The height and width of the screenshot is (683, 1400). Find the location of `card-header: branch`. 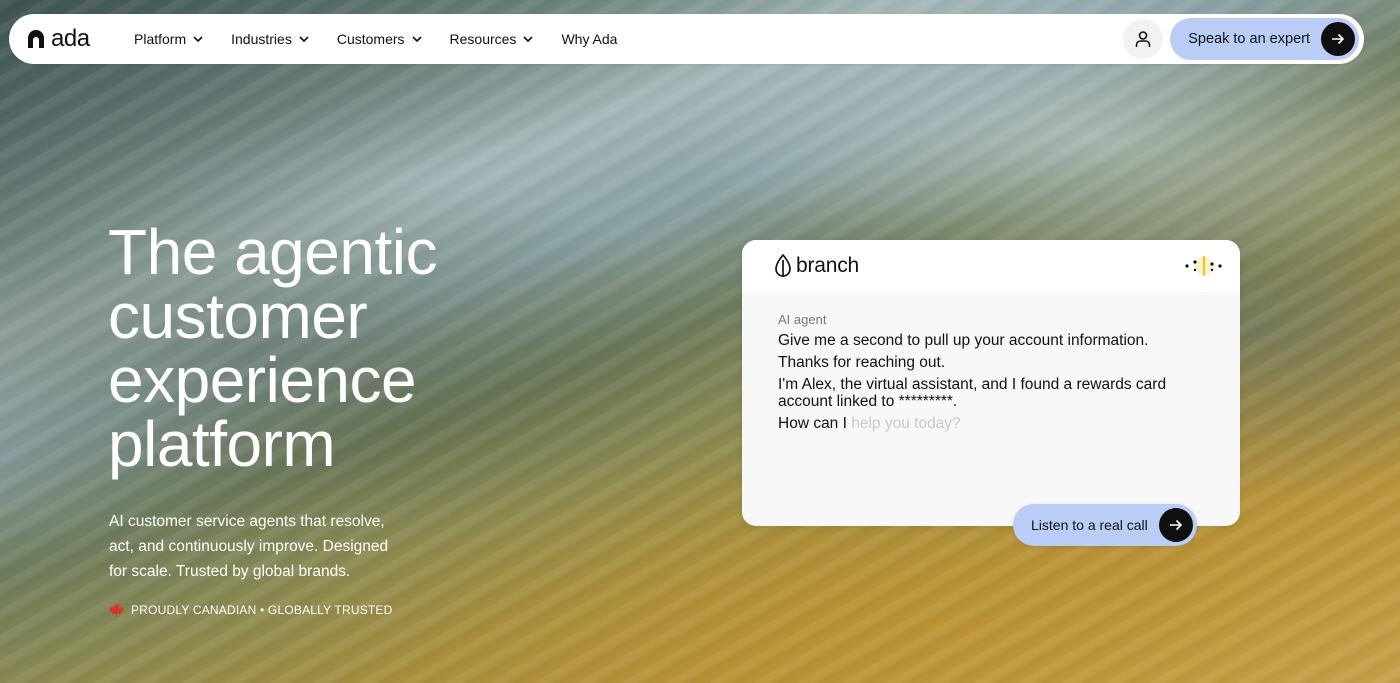

card-header: branch is located at coordinates (991, 266).